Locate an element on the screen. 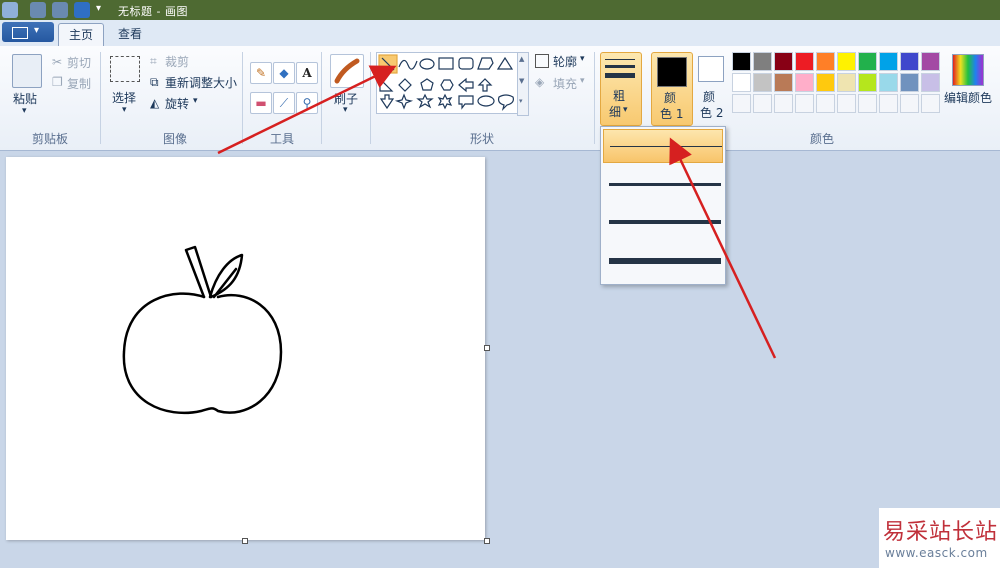 This screenshot has height=568, width=1000. watermark-title: 易采站长站 is located at coordinates (941, 532).